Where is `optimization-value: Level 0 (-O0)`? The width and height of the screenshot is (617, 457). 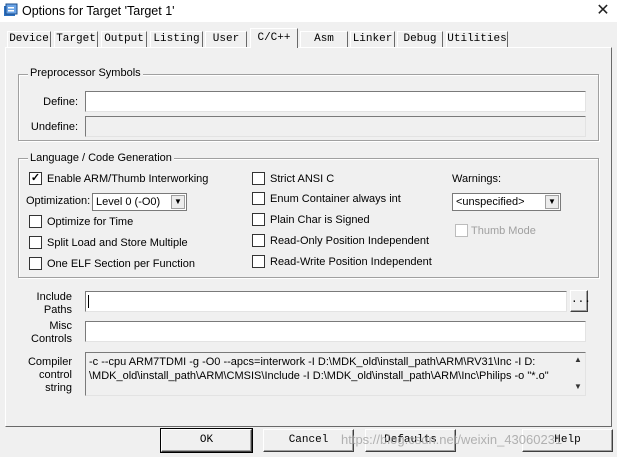
optimization-value: Level 0 (-O0) is located at coordinates (128, 202).